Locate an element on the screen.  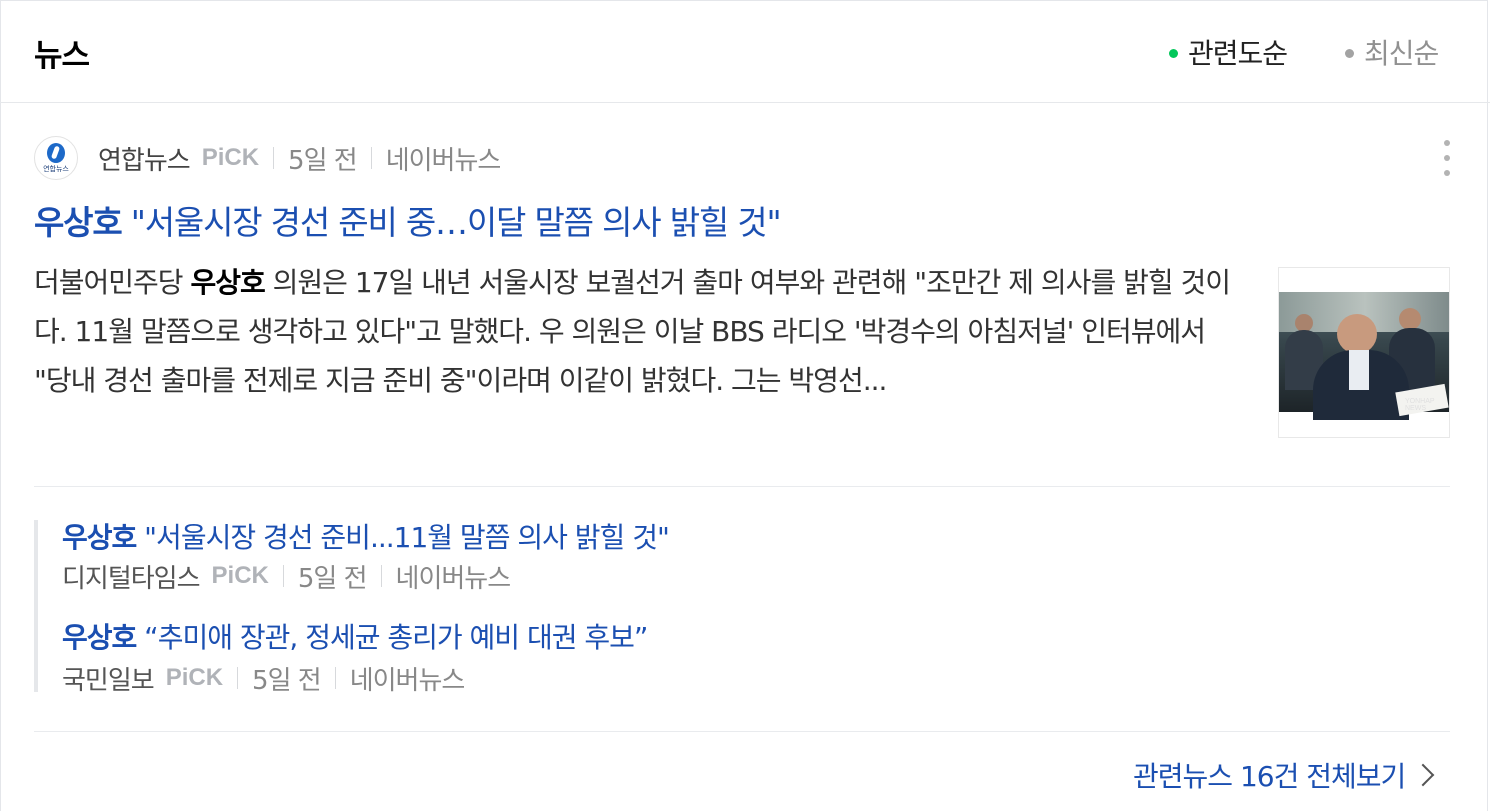
main-article-title: 우상호 "서울시장 경선 준비 중…이달 말쯤 의사 밝힐 것" is located at coordinates (408, 220).